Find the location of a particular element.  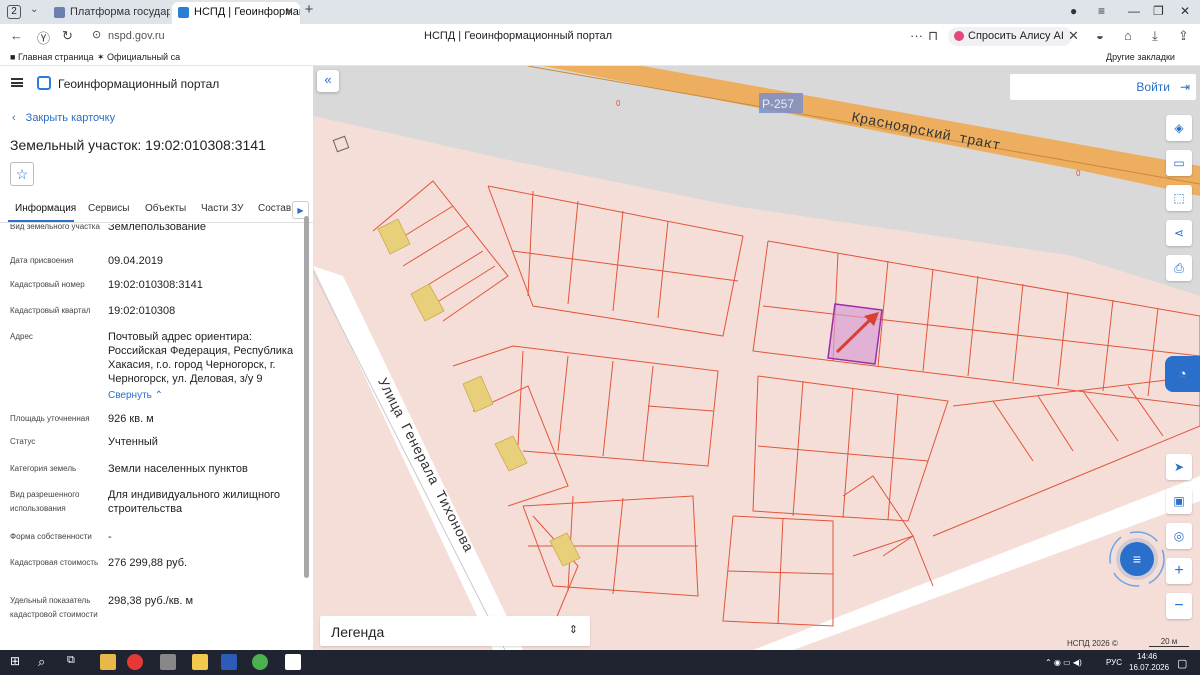

task-view-icon: ⧉ is located at coordinates (75, 662).